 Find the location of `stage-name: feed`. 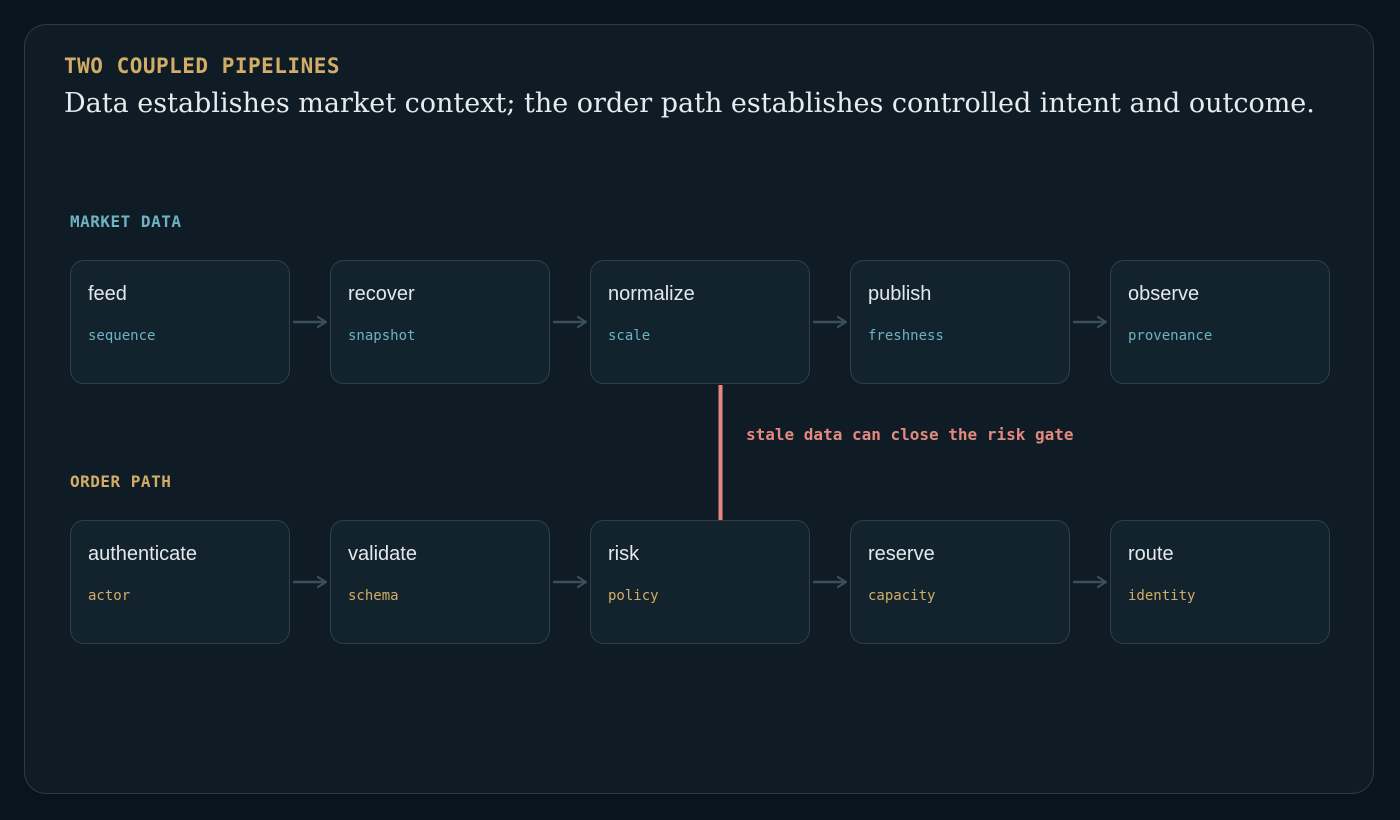

stage-name: feed is located at coordinates (107, 294).